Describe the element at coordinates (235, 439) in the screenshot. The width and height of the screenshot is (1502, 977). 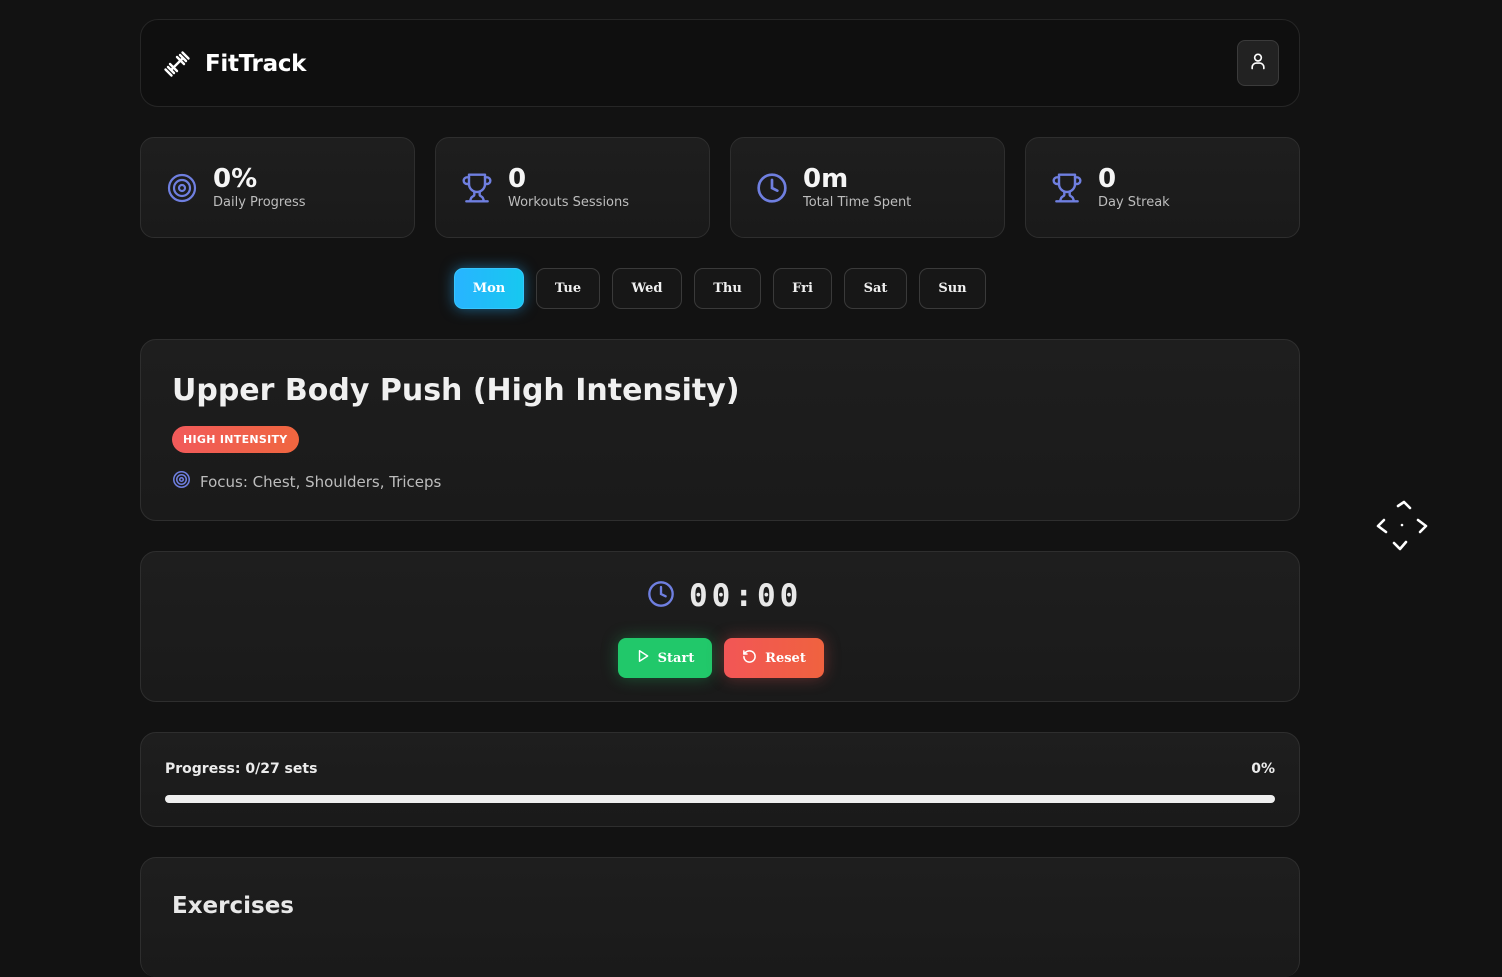
I see `intensity-badge: HIGH INTENSITY` at that location.